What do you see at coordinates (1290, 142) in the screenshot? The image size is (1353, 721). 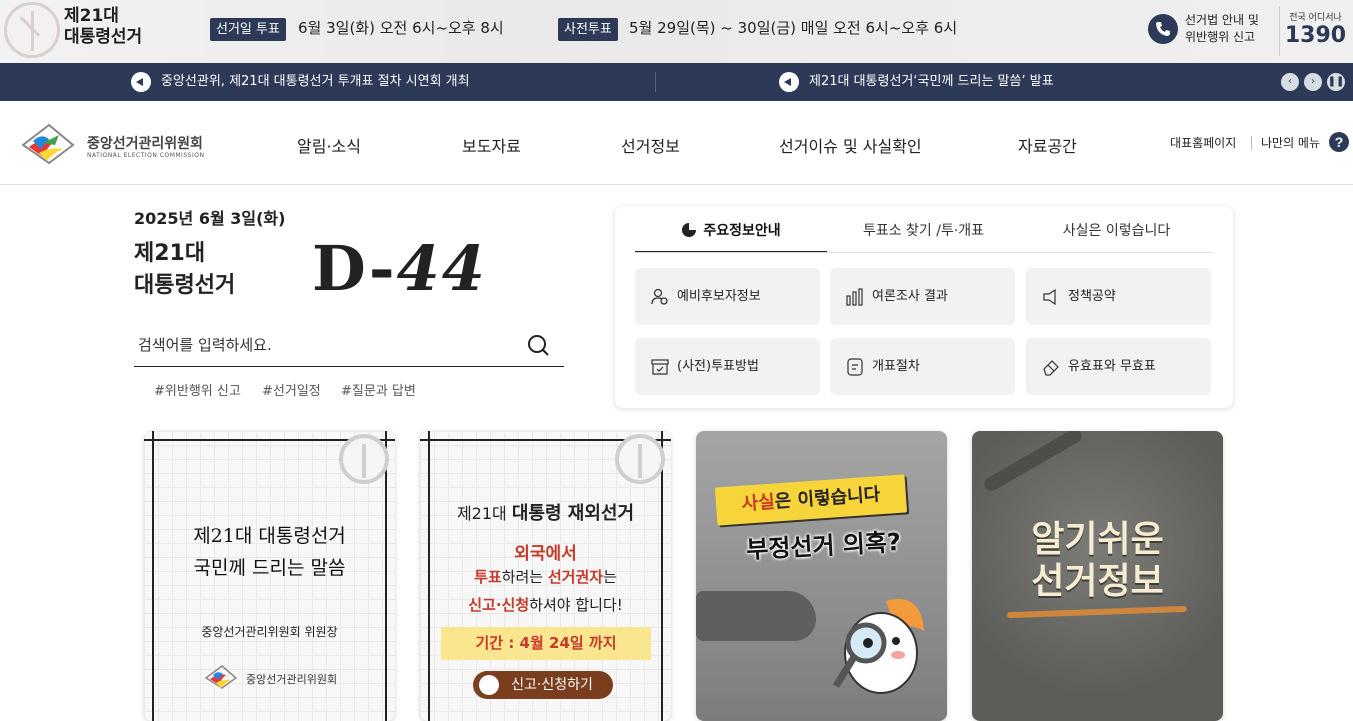 I see `my-menu-link: 나만의 메뉴` at bounding box center [1290, 142].